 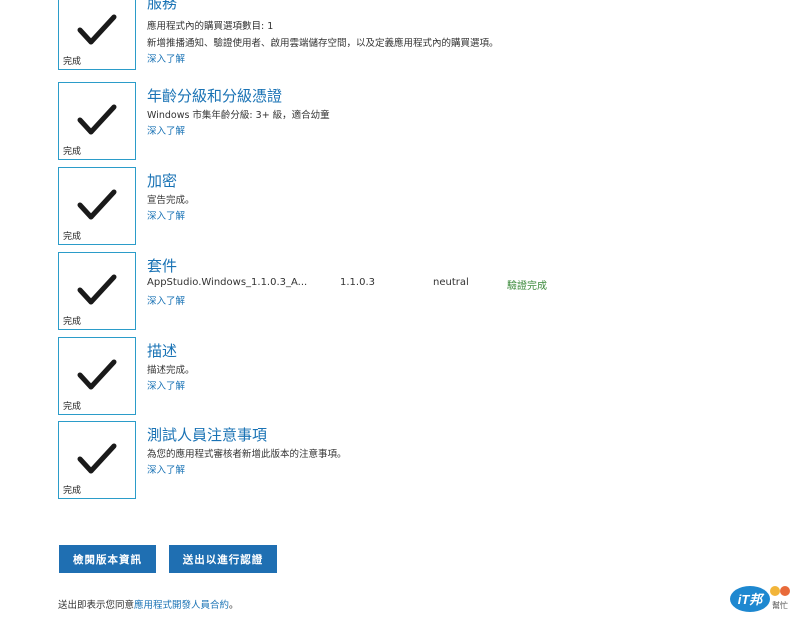 I want to click on section-description: 描述完成。, so click(x=171, y=370).